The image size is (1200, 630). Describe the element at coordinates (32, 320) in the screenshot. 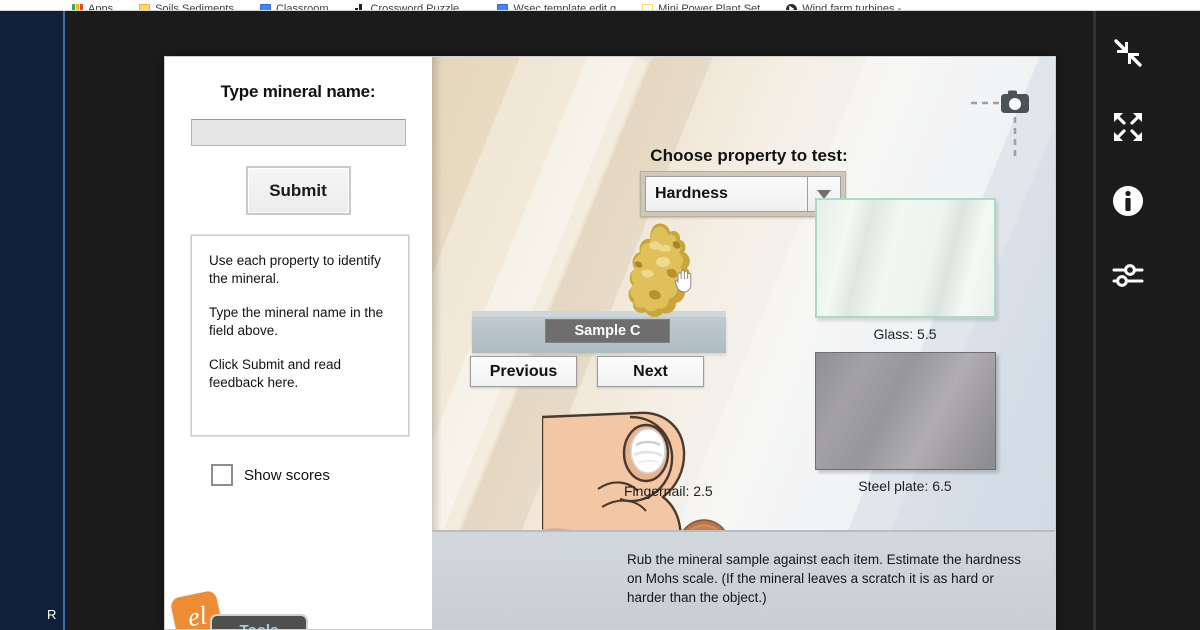

I see `left-navy-rail: R` at that location.